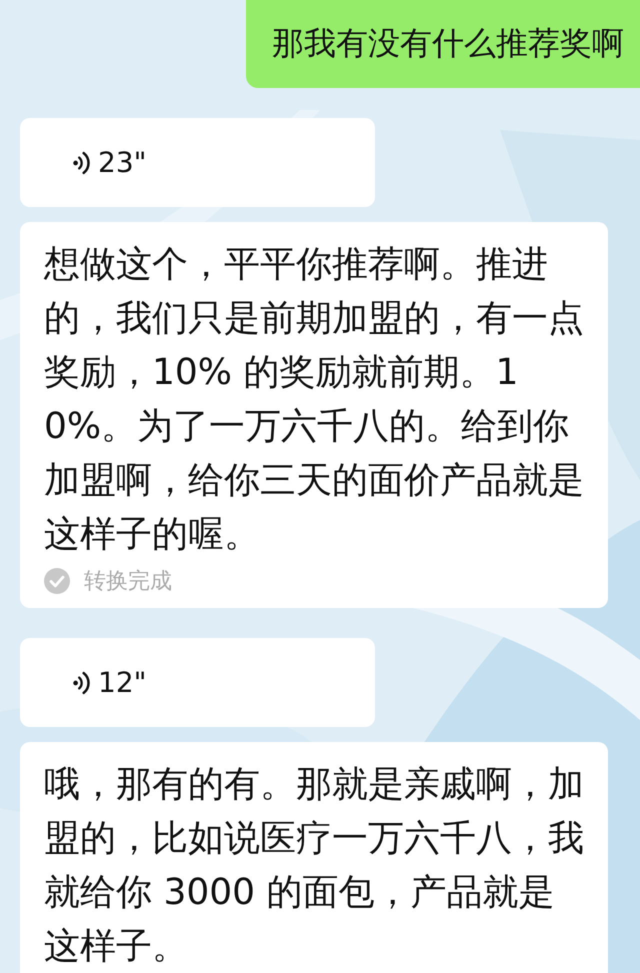  Describe the element at coordinates (128, 582) in the screenshot. I see `status-text: 转换完成` at that location.